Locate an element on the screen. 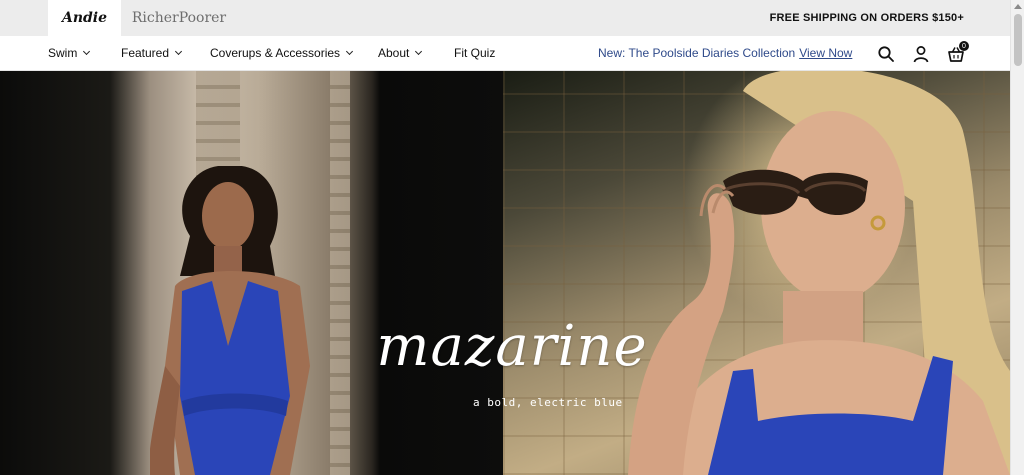 The image size is (1024, 475). nav-item-swim: Swim is located at coordinates (69, 53).